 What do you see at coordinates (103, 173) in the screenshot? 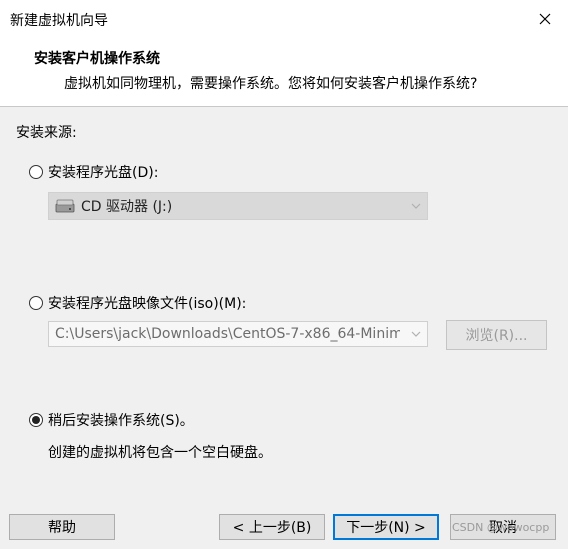
I see `radio-install-disc-label: 安装程序光盘(D):` at bounding box center [103, 173].